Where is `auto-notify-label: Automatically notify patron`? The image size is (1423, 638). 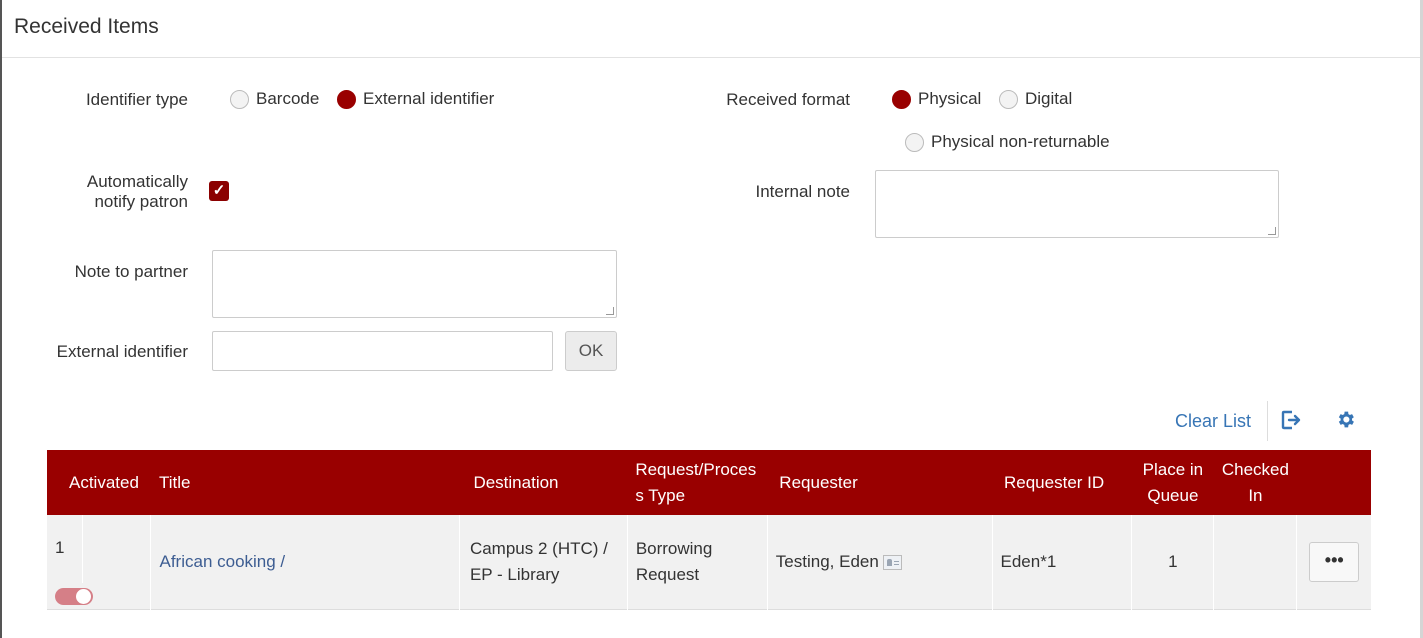
auto-notify-label: Automatically notify patron is located at coordinates (109, 192).